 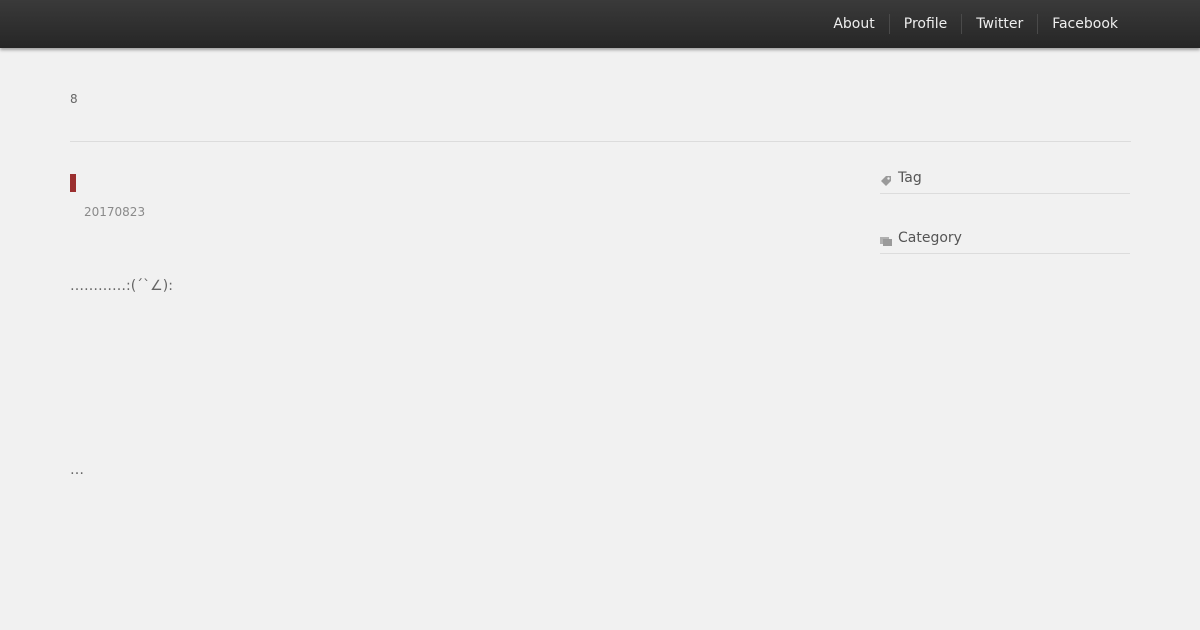 I want to click on top-navigation-bar: About Profile Twitter Facebook, so click(x=600, y=24).